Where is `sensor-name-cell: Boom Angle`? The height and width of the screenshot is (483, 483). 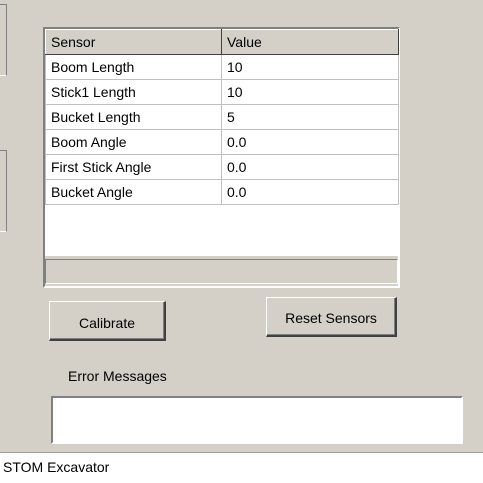 sensor-name-cell: Boom Angle is located at coordinates (133, 142).